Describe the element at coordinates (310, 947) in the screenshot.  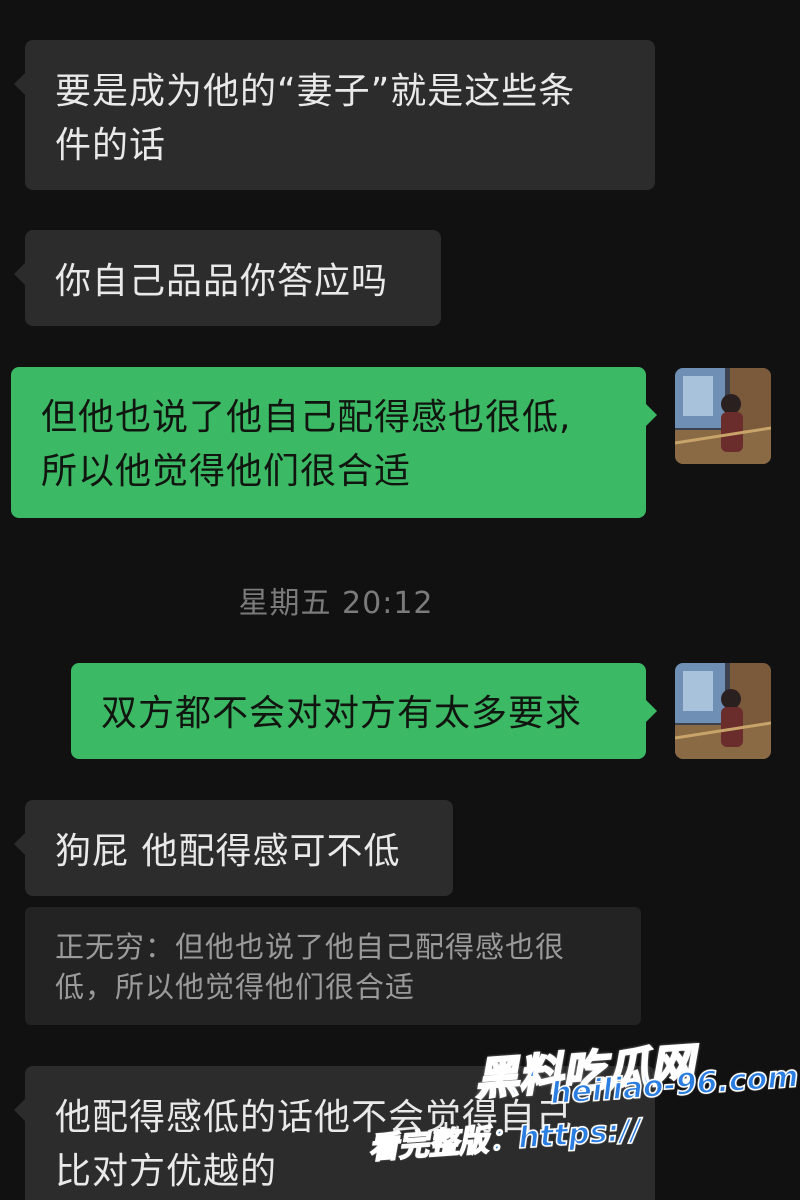
I see `quote-line: 正无穷：但他也说了他自己配得感也很` at that location.